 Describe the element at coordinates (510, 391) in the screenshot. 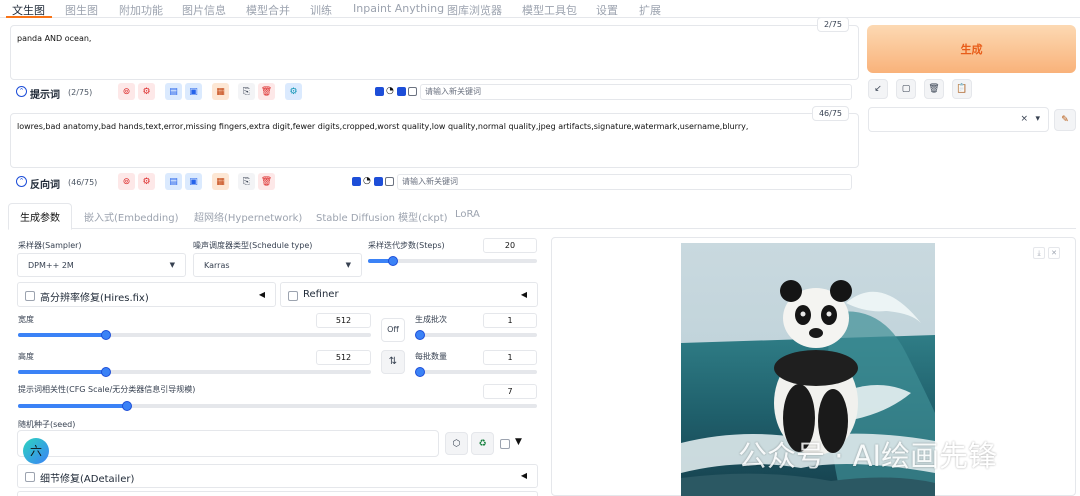

I see `cfg-input: 7` at that location.